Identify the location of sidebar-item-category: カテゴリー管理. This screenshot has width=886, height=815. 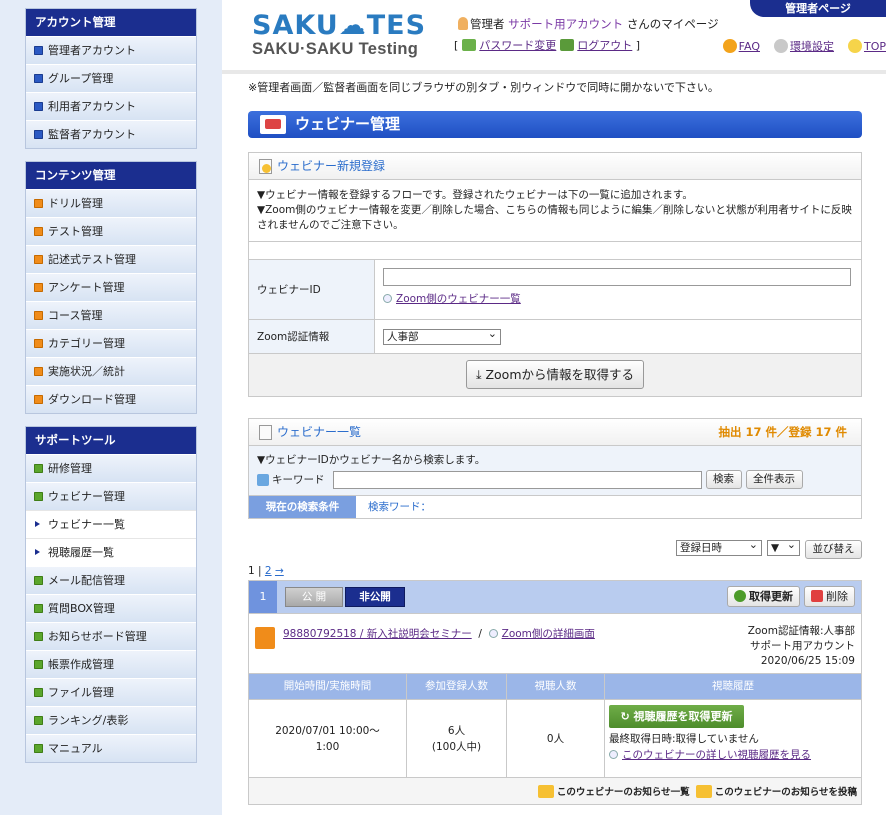
(111, 343).